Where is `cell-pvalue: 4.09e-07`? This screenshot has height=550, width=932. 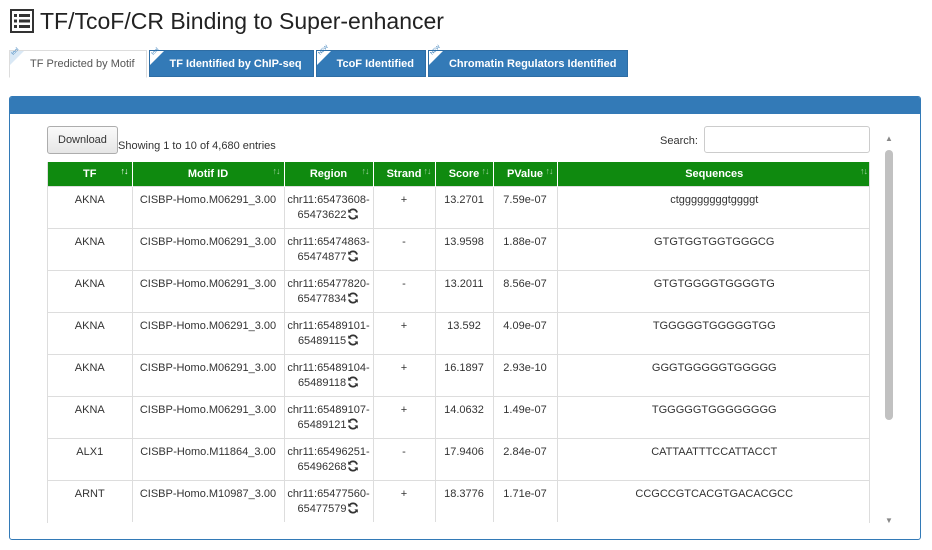
cell-pvalue: 4.09e-07 is located at coordinates (525, 332).